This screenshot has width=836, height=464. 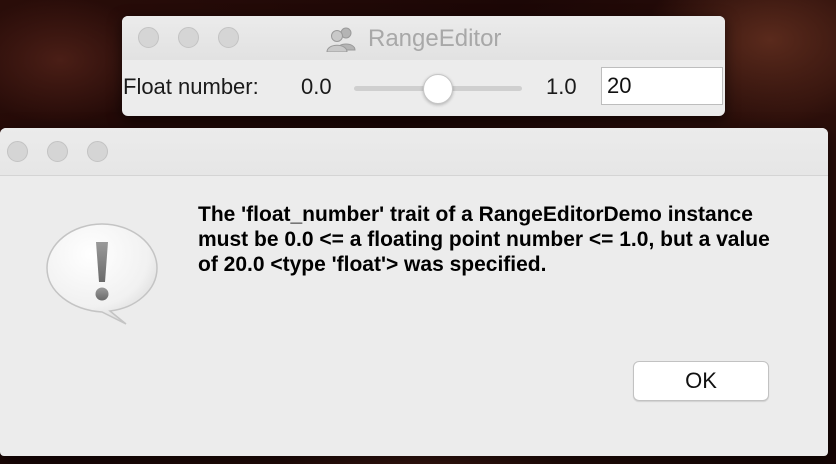 What do you see at coordinates (438, 89) in the screenshot?
I see `slider-thumb` at bounding box center [438, 89].